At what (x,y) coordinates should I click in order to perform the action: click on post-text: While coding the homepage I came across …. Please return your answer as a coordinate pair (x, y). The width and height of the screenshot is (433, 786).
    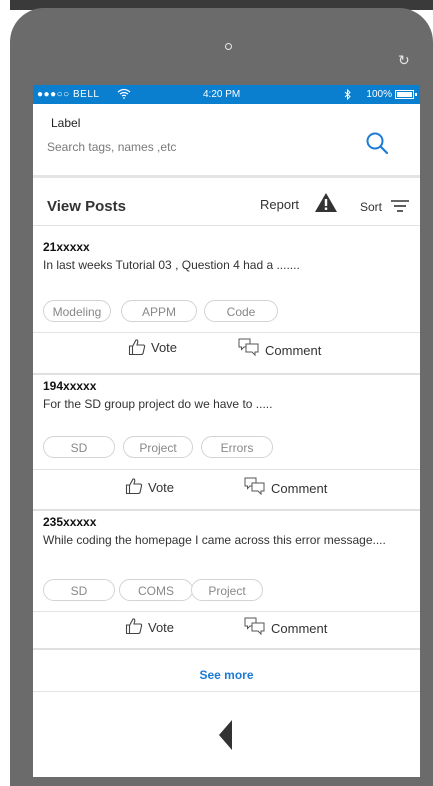
    Looking at the image, I should click on (225, 540).